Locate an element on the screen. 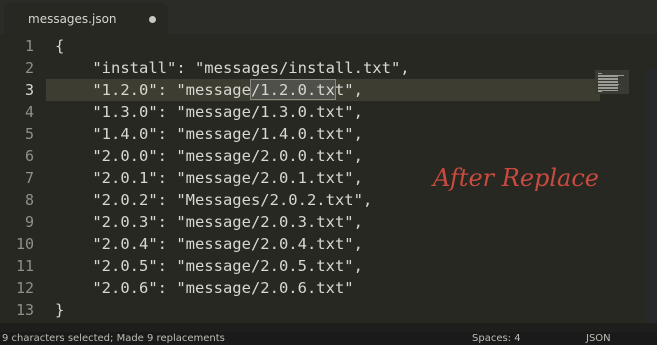  code-line: "1.3.0": "message/1.3.0.txt", is located at coordinates (209, 112).